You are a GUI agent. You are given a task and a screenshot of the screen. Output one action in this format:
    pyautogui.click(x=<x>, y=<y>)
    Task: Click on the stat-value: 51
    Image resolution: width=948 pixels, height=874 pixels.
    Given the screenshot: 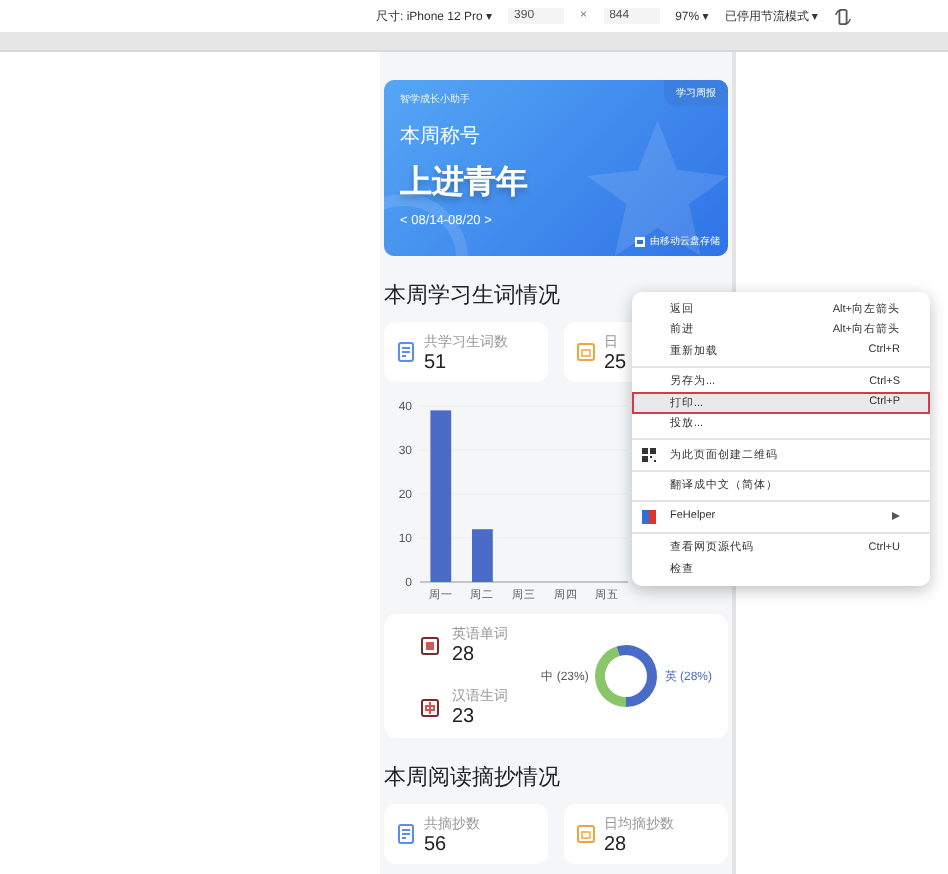 What is the action you would take?
    pyautogui.click(x=436, y=362)
    